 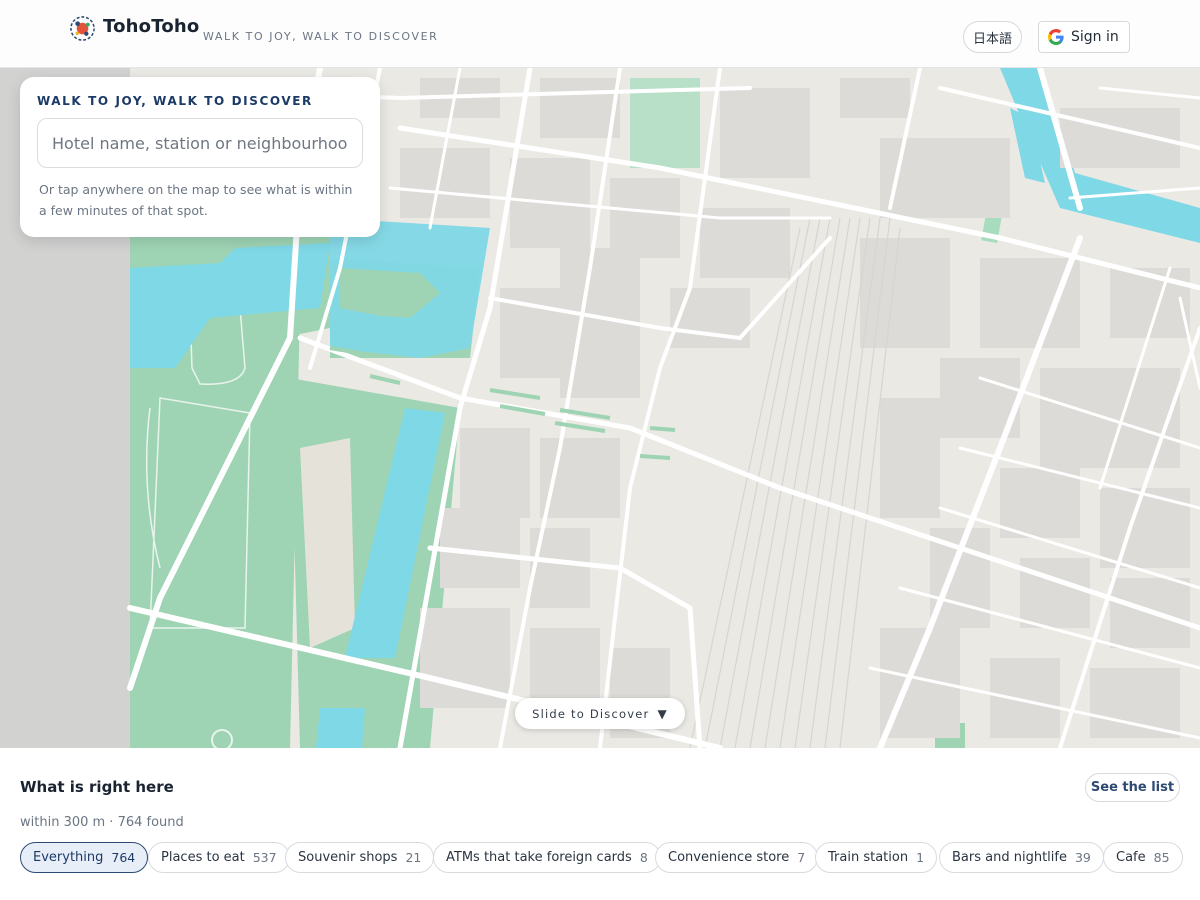 I want to click on chip-label: Convenience store, so click(x=729, y=857).